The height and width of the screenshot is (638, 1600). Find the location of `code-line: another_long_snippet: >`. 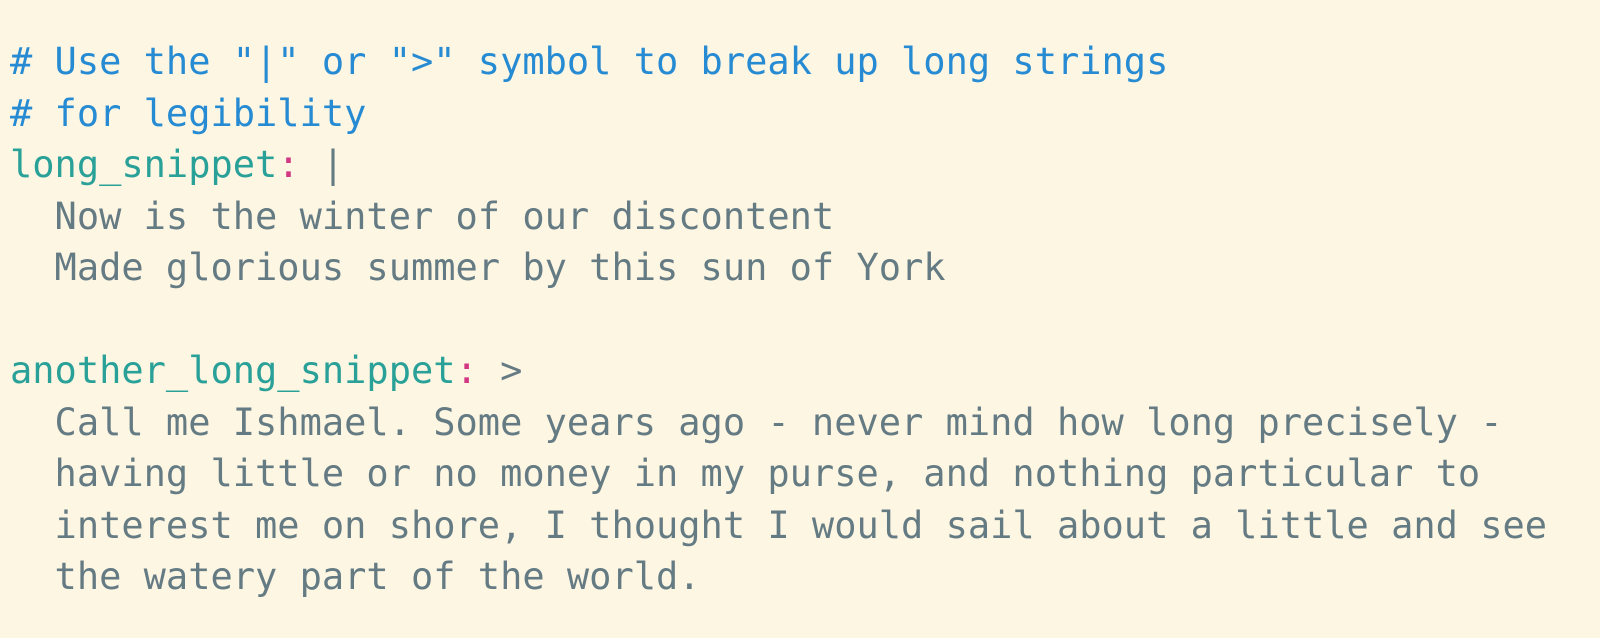

code-line: another_long_snippet: > is located at coordinates (778, 371).